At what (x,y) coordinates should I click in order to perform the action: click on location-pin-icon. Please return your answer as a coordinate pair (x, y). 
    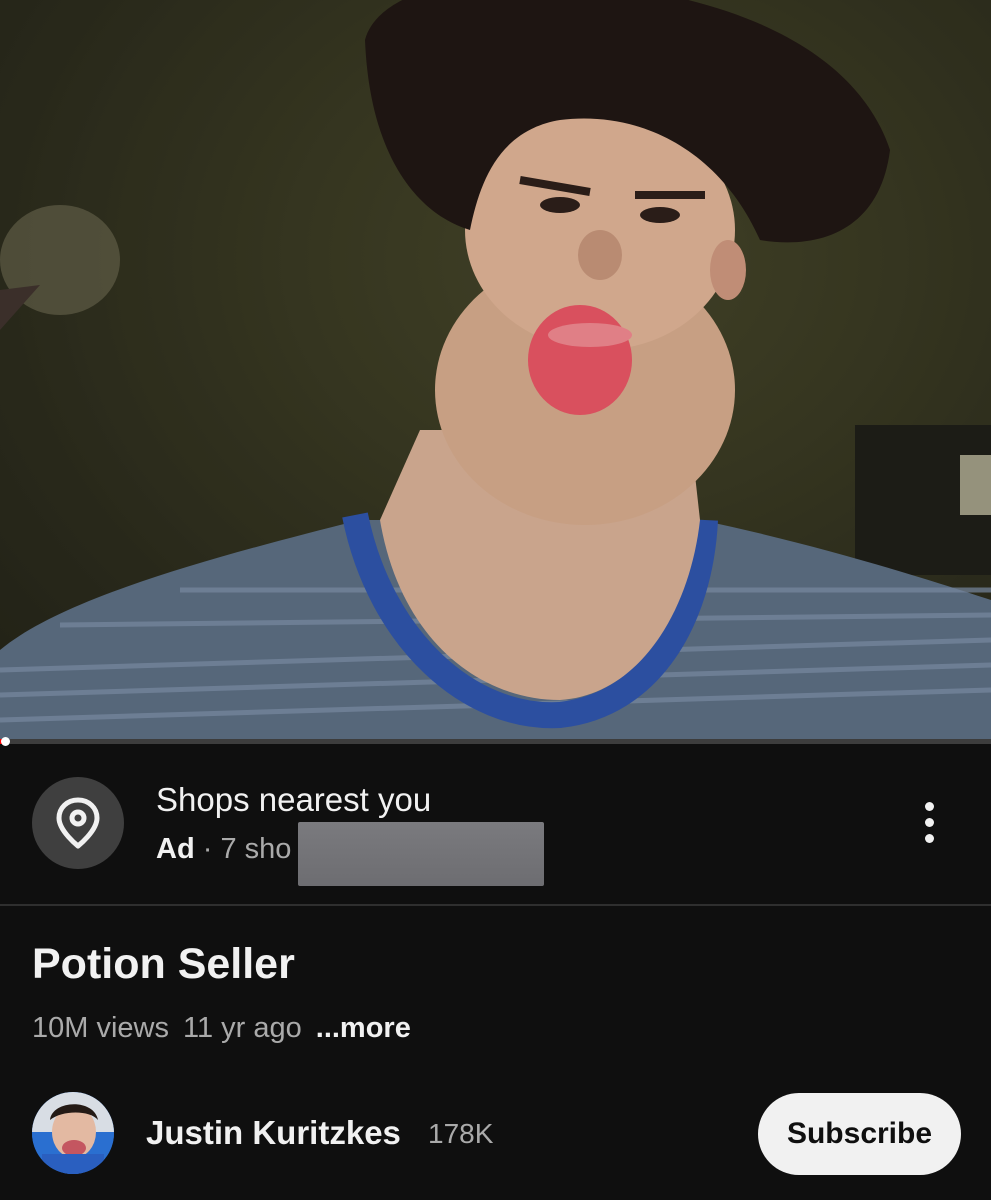
    Looking at the image, I should click on (78, 823).